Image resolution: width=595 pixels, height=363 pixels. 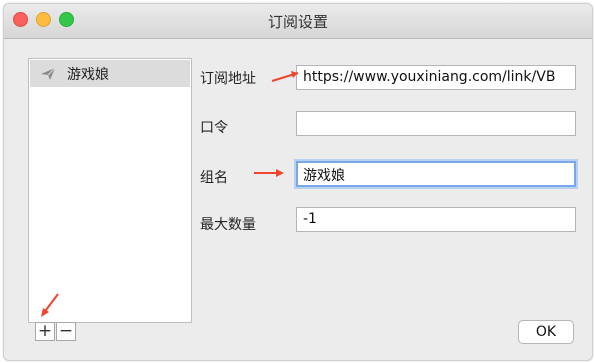 What do you see at coordinates (436, 174) in the screenshot?
I see `group-name-field: 游戏娘` at bounding box center [436, 174].